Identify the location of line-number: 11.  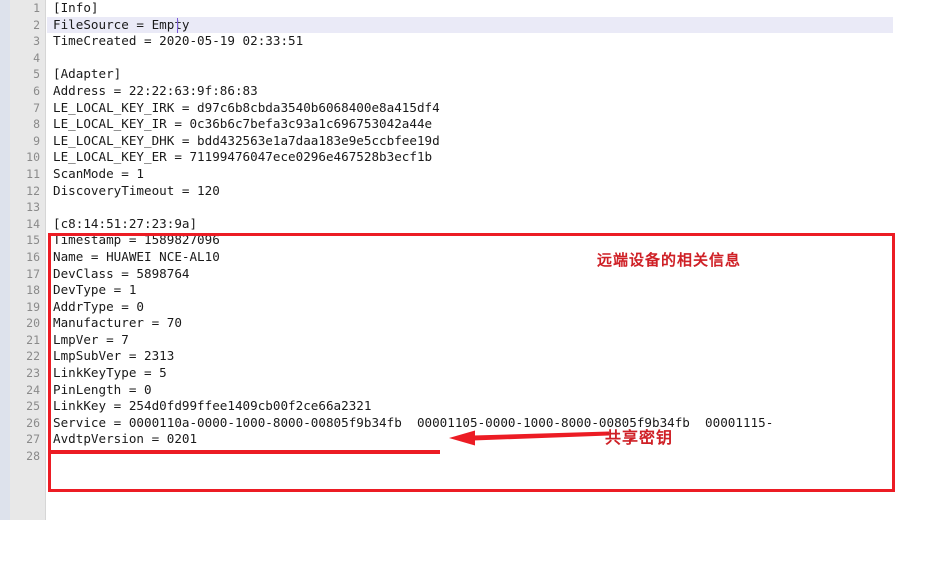
(33, 173).